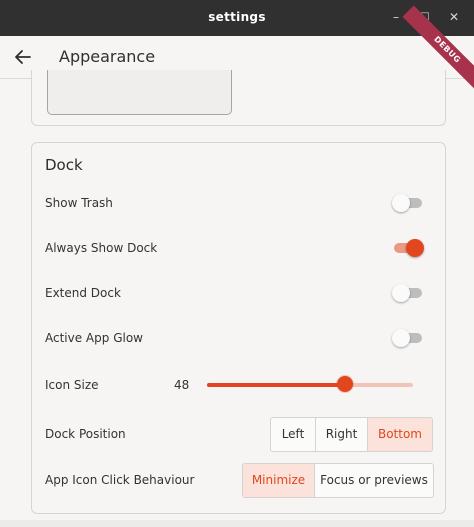  Describe the element at coordinates (237, 18) in the screenshot. I see `window-titlebar: settings – □ ✕` at that location.